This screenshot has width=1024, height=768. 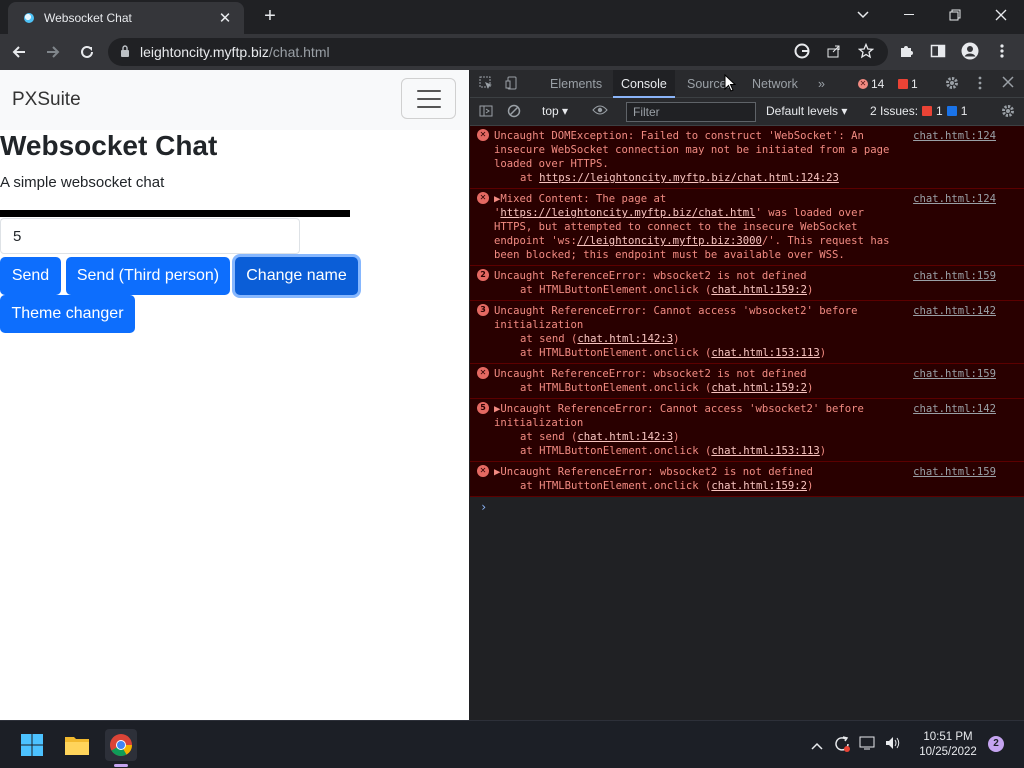 I want to click on sidebar-toggle-icon, so click(x=486, y=112).